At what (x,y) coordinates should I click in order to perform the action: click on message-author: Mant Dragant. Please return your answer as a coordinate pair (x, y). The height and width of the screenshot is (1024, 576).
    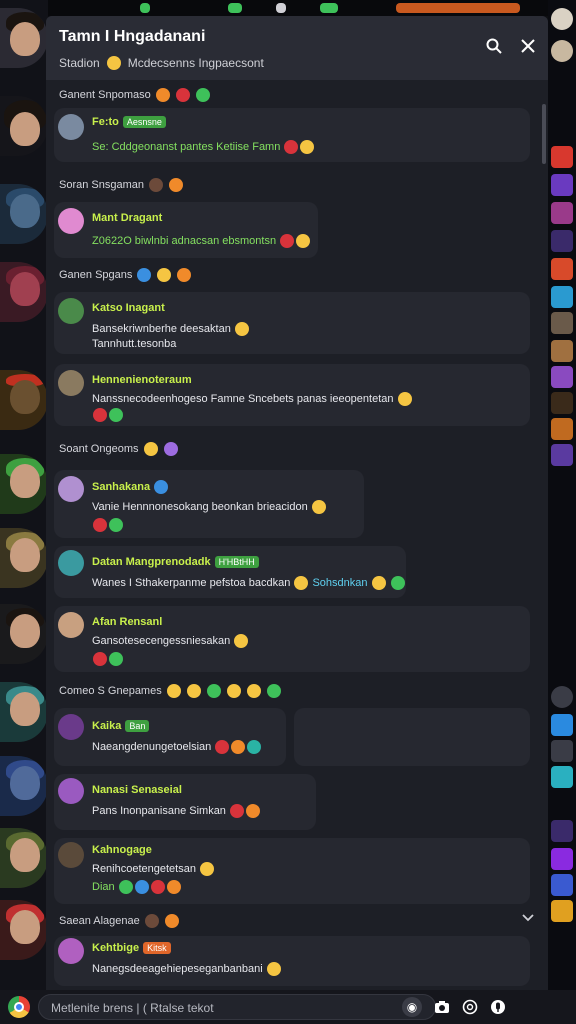
    Looking at the image, I should click on (127, 218).